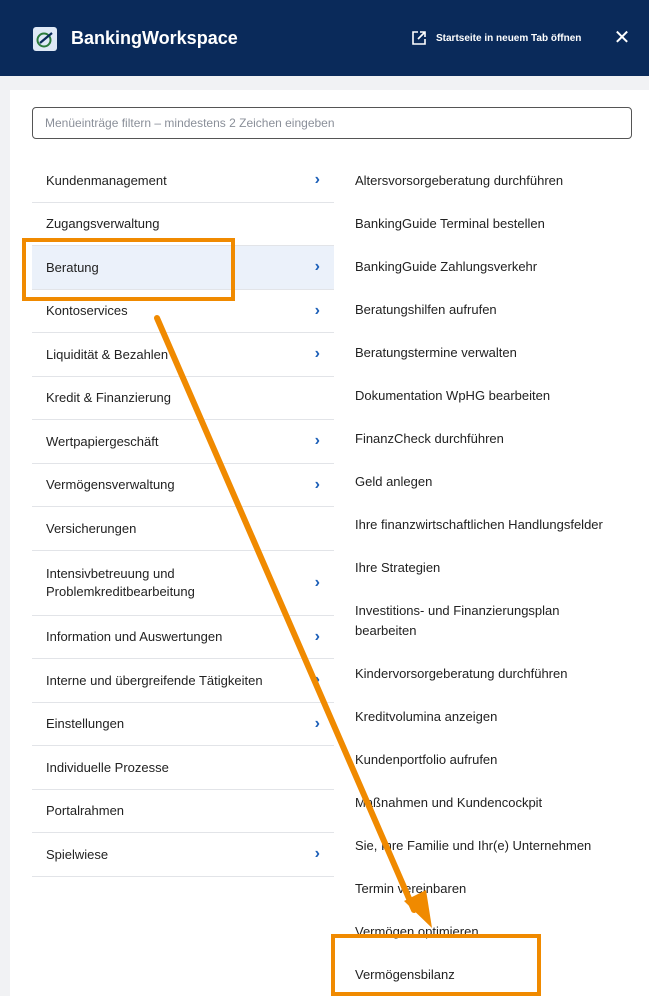  What do you see at coordinates (183, 485) in the screenshot?
I see `menu-item: Vermögensverwaltung ›` at bounding box center [183, 485].